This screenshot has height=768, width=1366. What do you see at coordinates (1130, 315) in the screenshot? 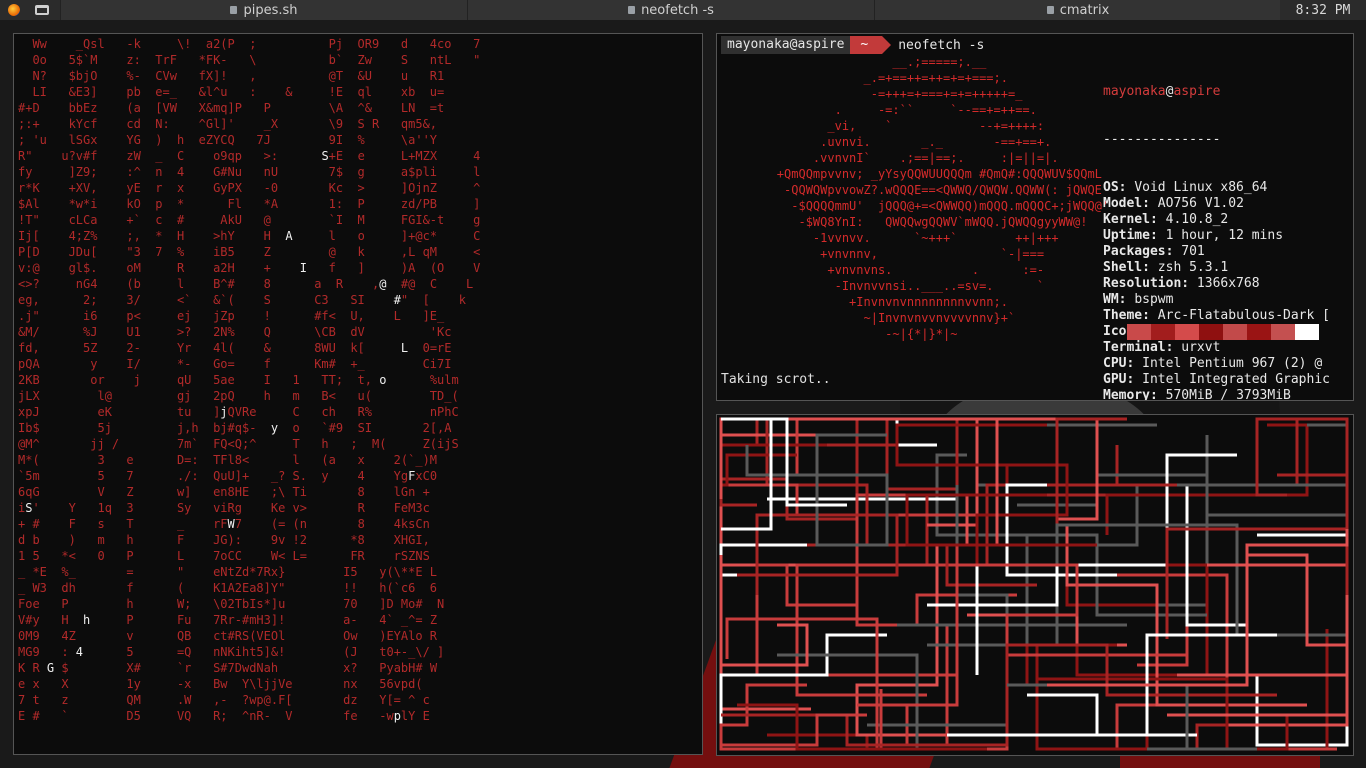
I see `info-key: Theme:` at bounding box center [1130, 315].